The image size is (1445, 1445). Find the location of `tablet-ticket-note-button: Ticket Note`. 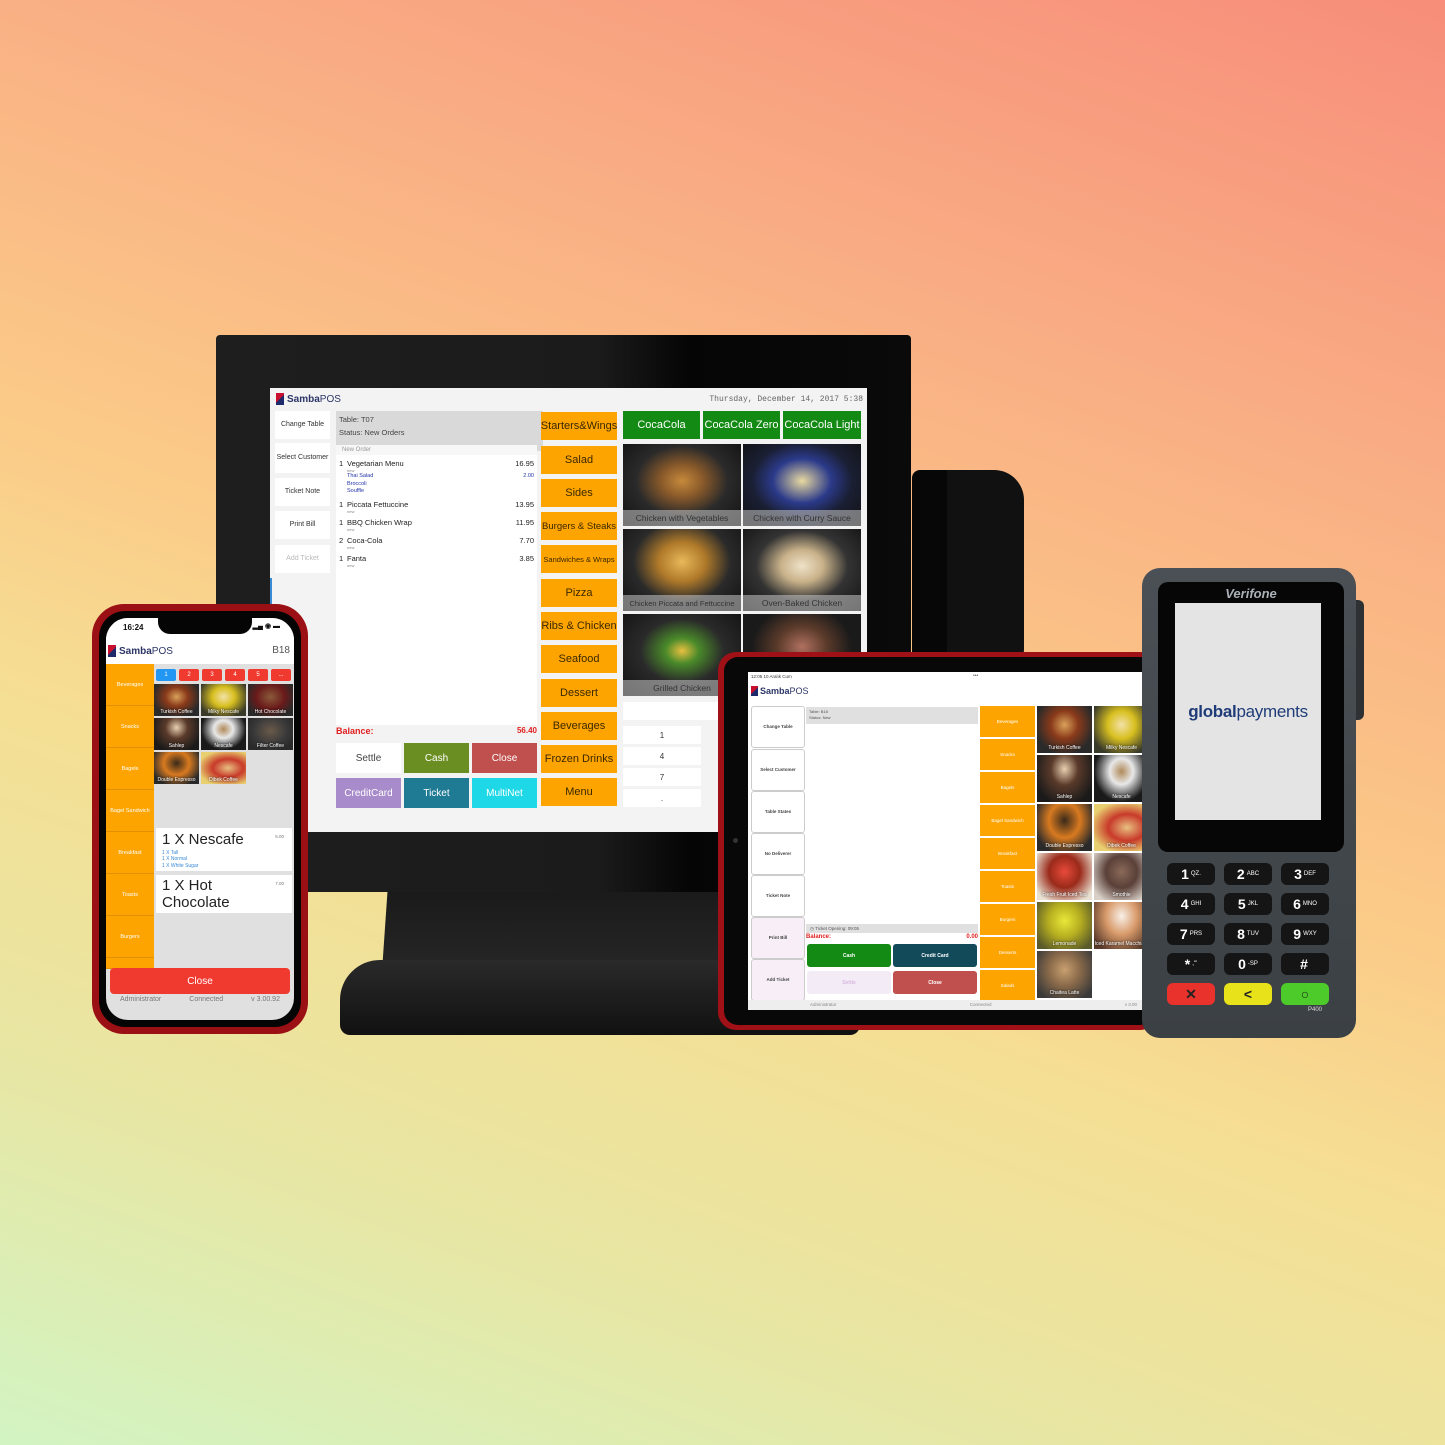

tablet-ticket-note-button: Ticket Note is located at coordinates (778, 896).